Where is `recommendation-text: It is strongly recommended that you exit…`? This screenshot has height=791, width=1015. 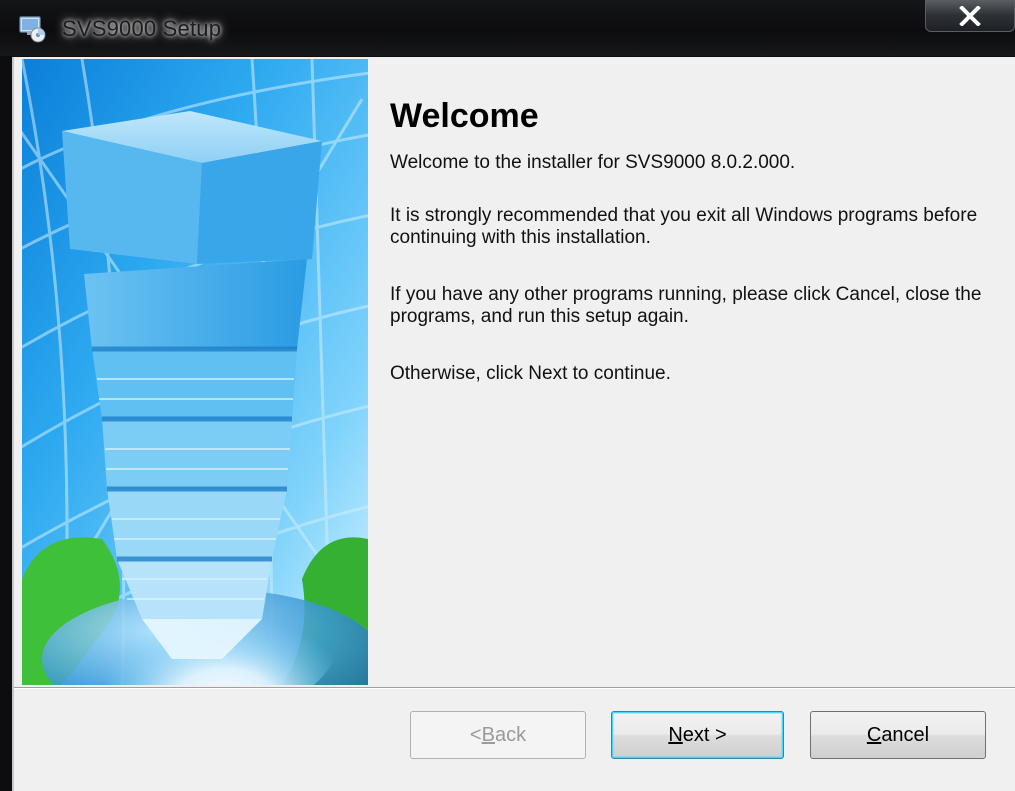 recommendation-text: It is strongly recommended that you exit… is located at coordinates (684, 226).